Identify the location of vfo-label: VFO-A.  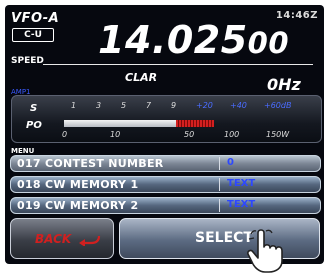
(35, 18).